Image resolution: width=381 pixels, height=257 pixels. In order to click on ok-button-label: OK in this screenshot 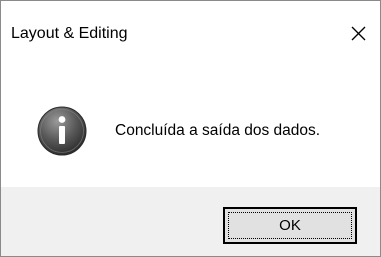, I will do `click(290, 225)`.